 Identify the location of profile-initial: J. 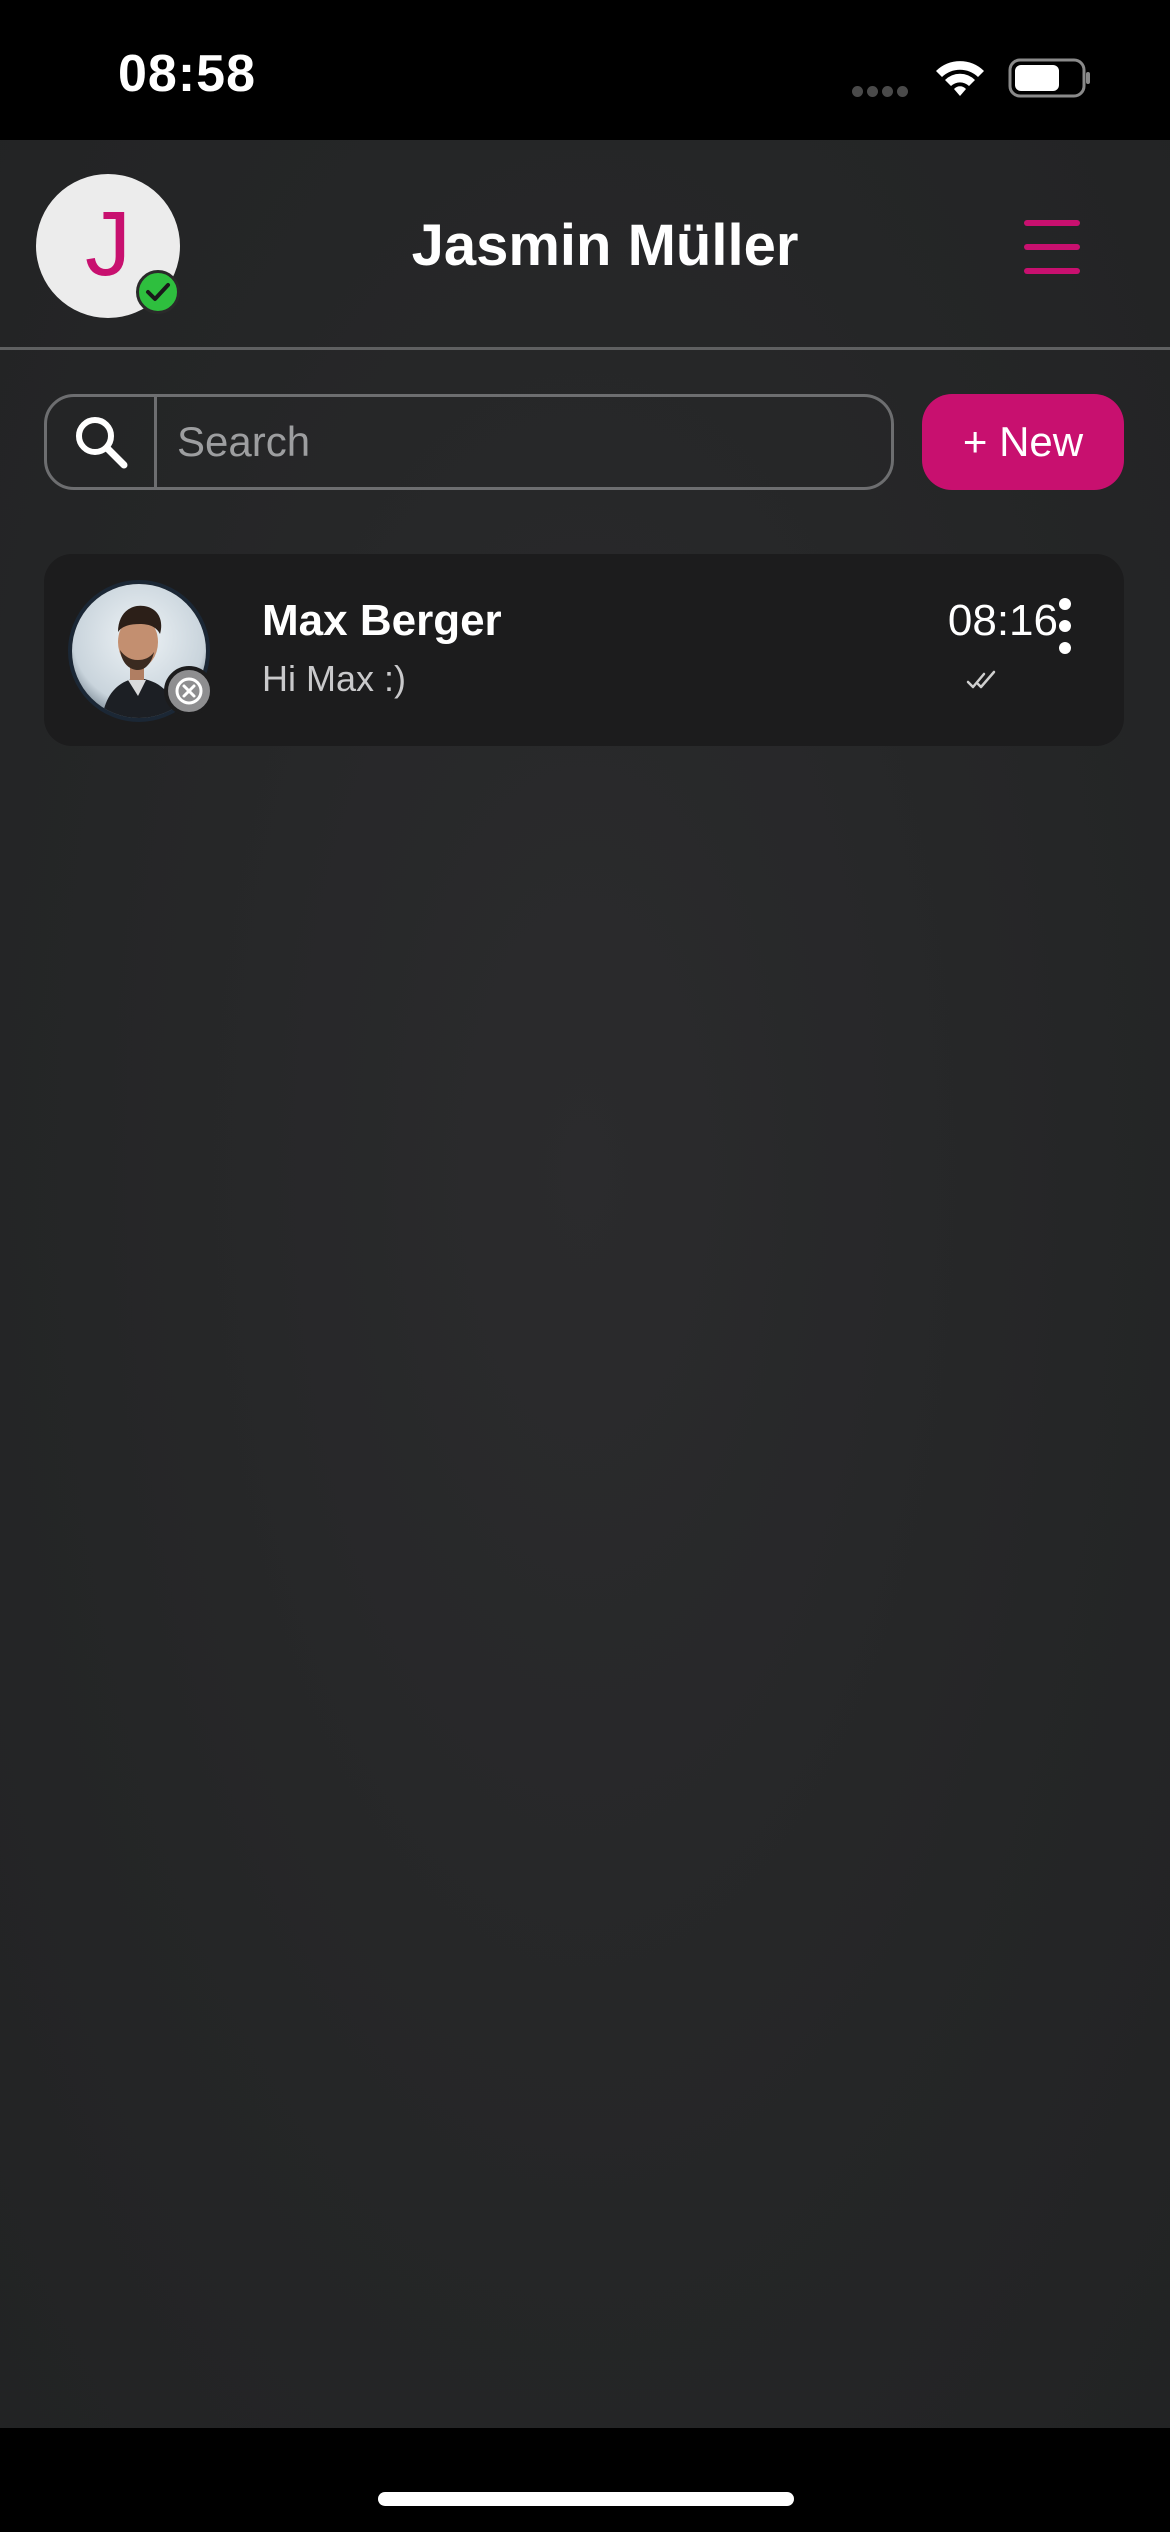
(108, 244).